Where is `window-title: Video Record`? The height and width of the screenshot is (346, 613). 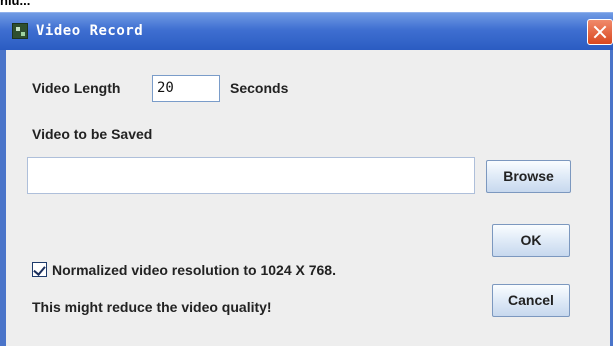 window-title: Video Record is located at coordinates (90, 31).